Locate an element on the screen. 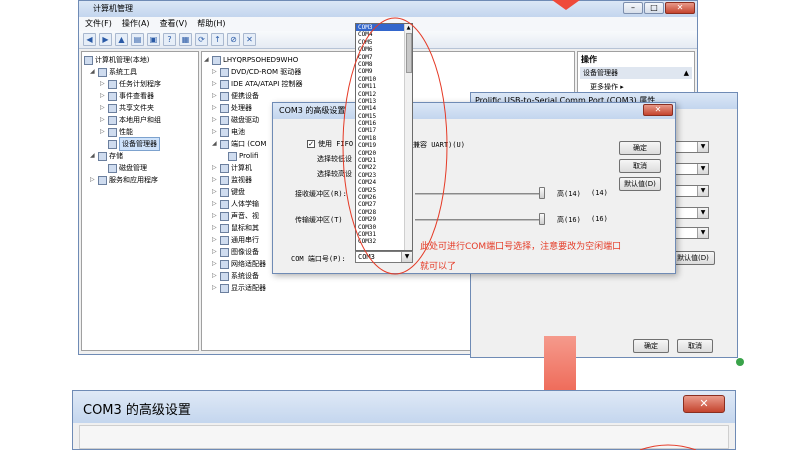 This screenshot has width=790, height=450. users-icon is located at coordinates (112, 120).